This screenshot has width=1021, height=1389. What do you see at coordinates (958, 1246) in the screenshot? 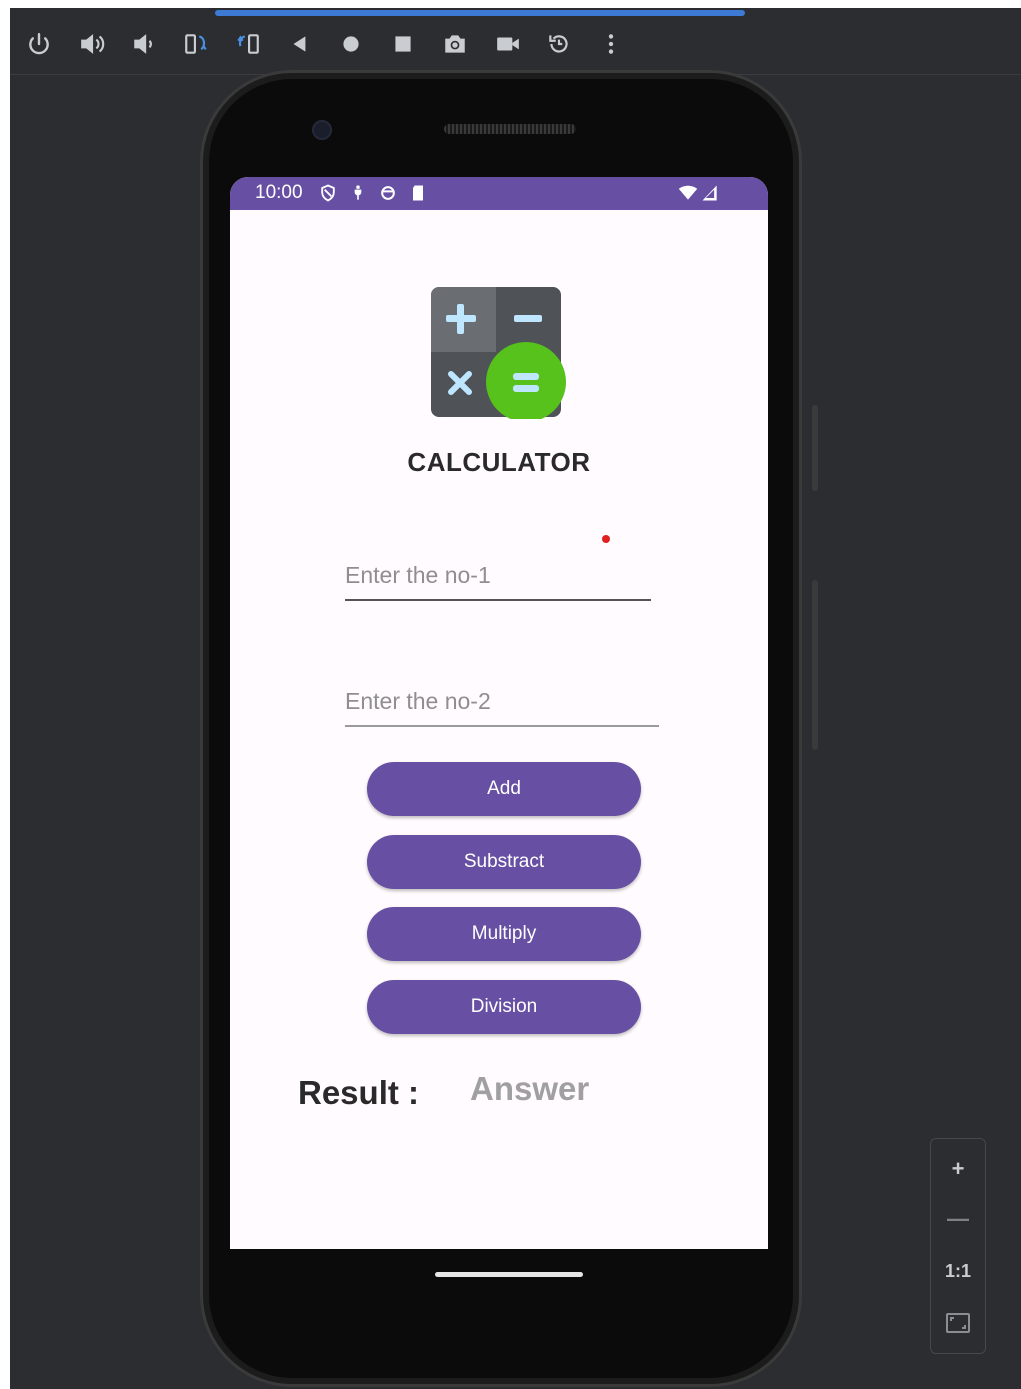
I see `zoom-panel: + — 1:1` at bounding box center [958, 1246].